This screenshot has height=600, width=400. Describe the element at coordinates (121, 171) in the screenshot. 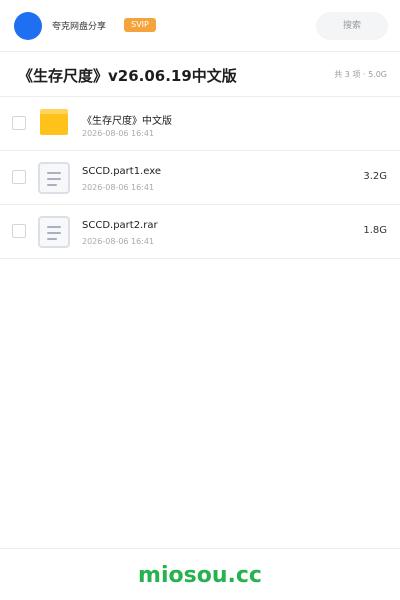

I see `file-name: SCCD.part1.exe` at that location.